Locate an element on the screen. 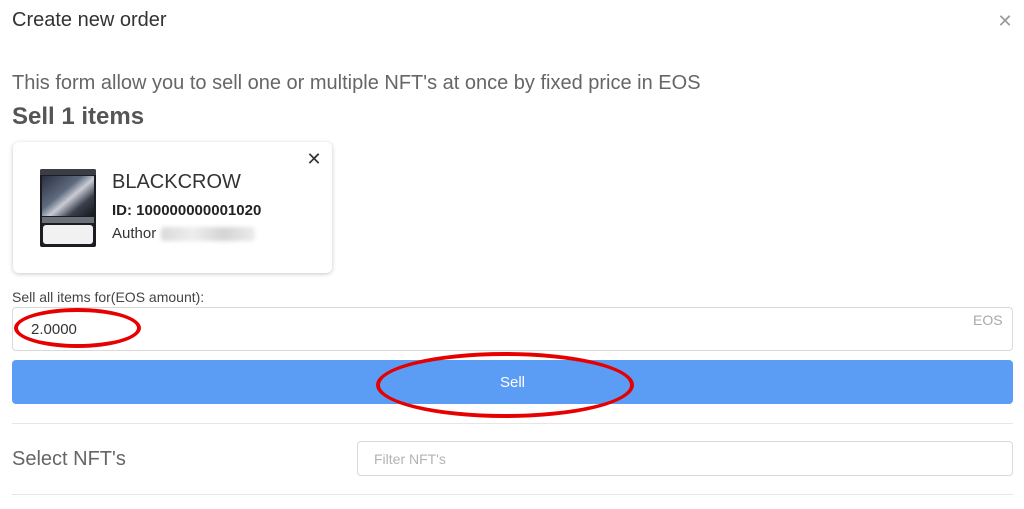 This screenshot has width=1024, height=509. nft-card: ✕ BLACKCROW ID: 100000000001020 Author is located at coordinates (172, 207).